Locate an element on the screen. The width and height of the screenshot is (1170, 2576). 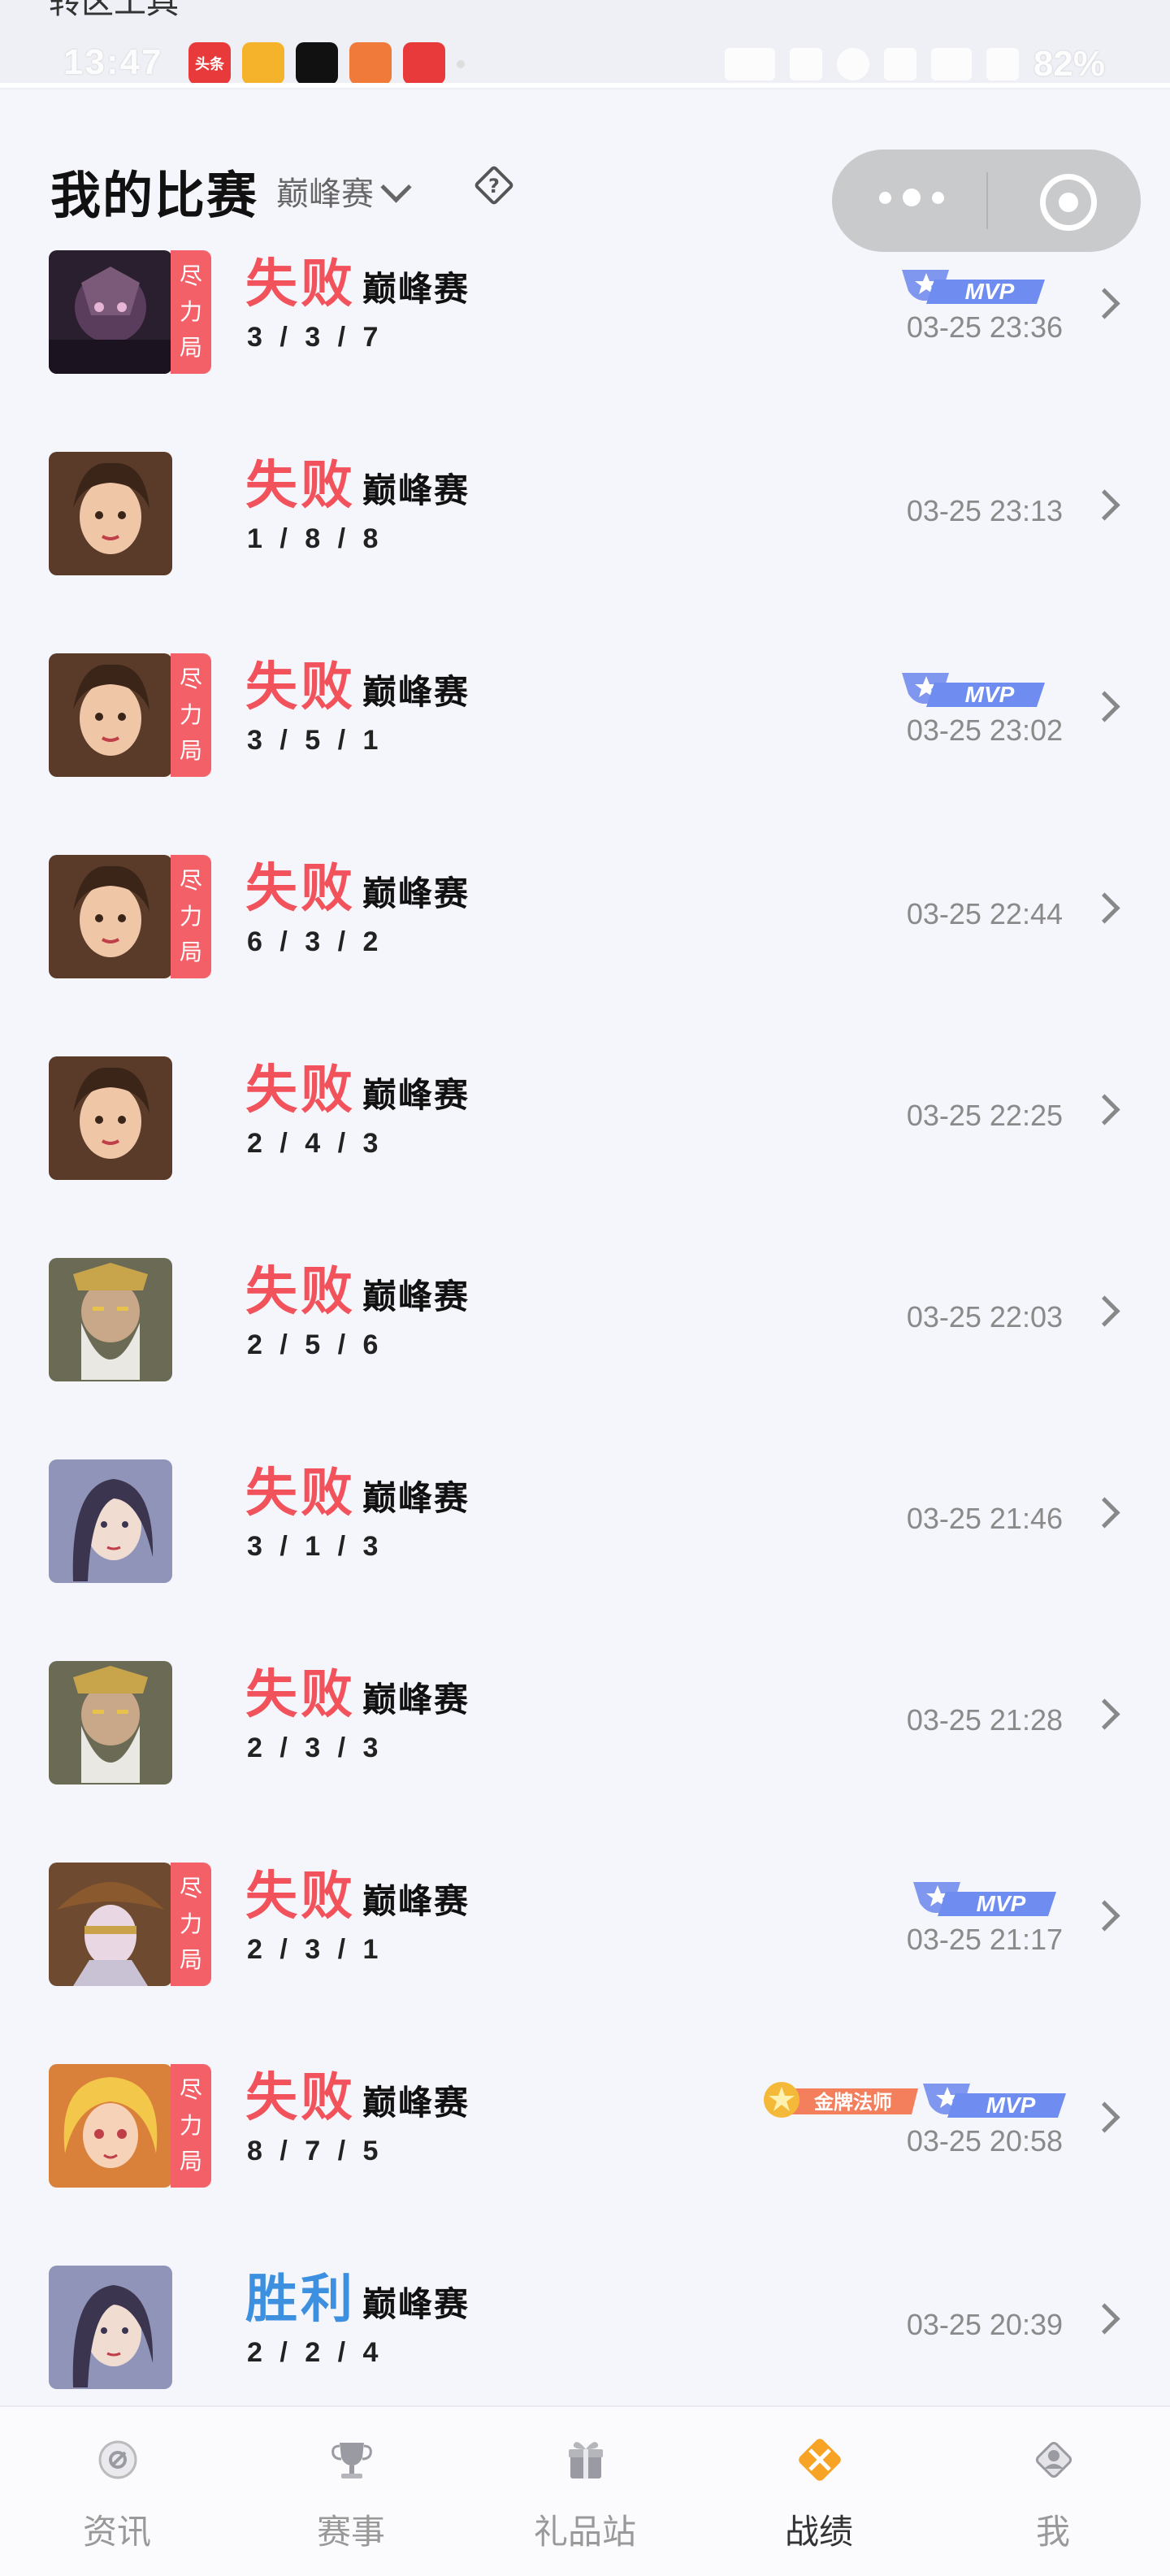
nav-item-news: 资讯 is located at coordinates (117, 2491).